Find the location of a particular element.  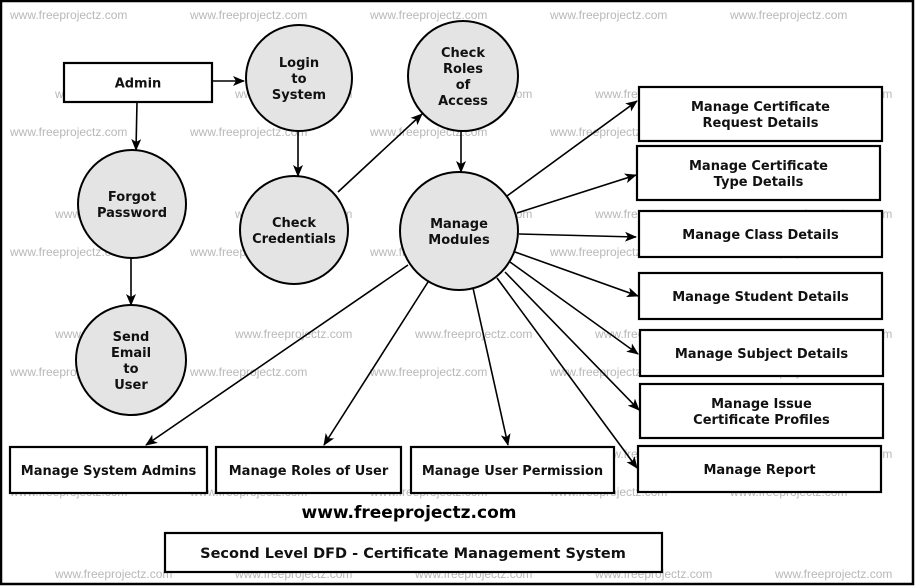

admin-label: Admin is located at coordinates (138, 84).